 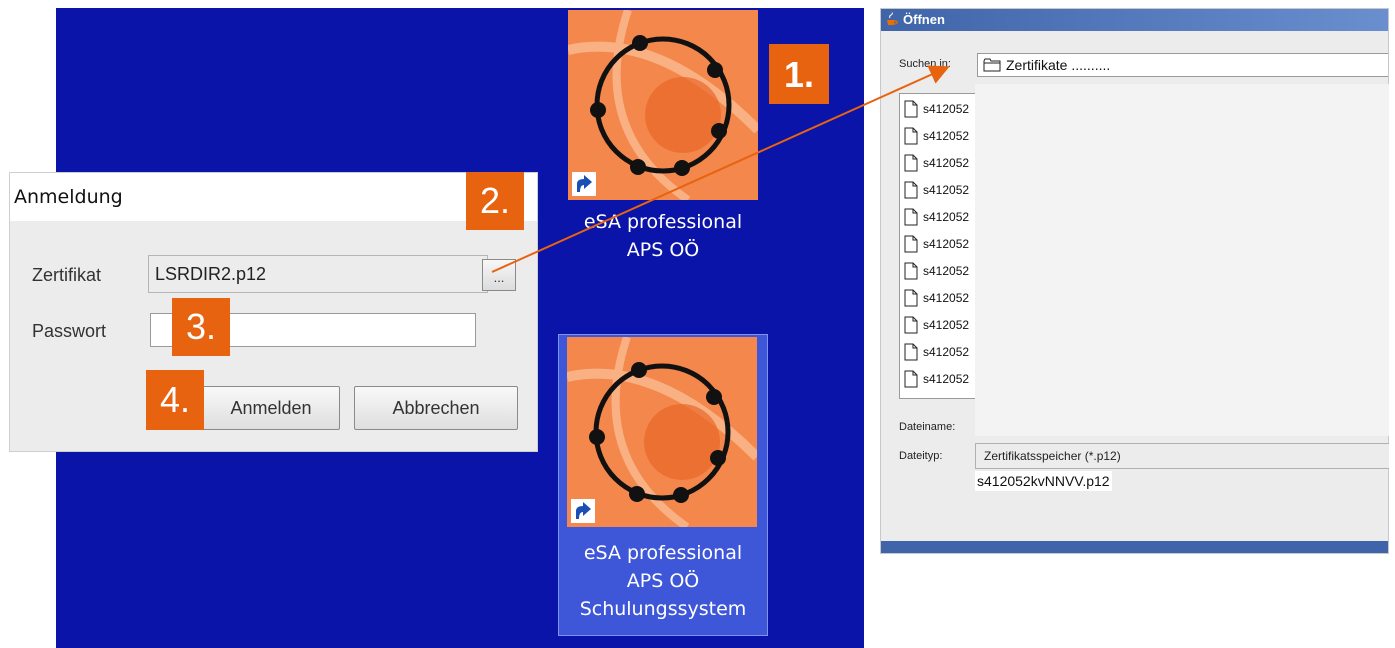 I want to click on step-marker-3: 3., so click(x=201, y=327).